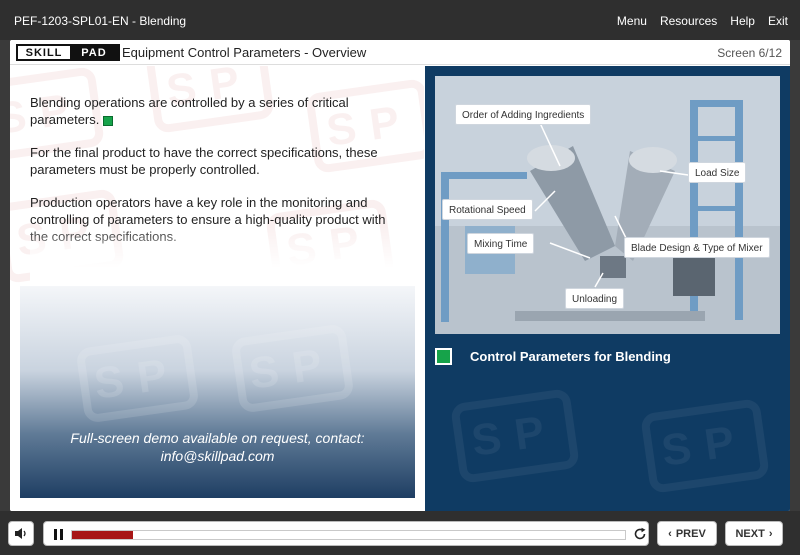 This screenshot has width=800, height=555. I want to click on progress-track, so click(348, 535).